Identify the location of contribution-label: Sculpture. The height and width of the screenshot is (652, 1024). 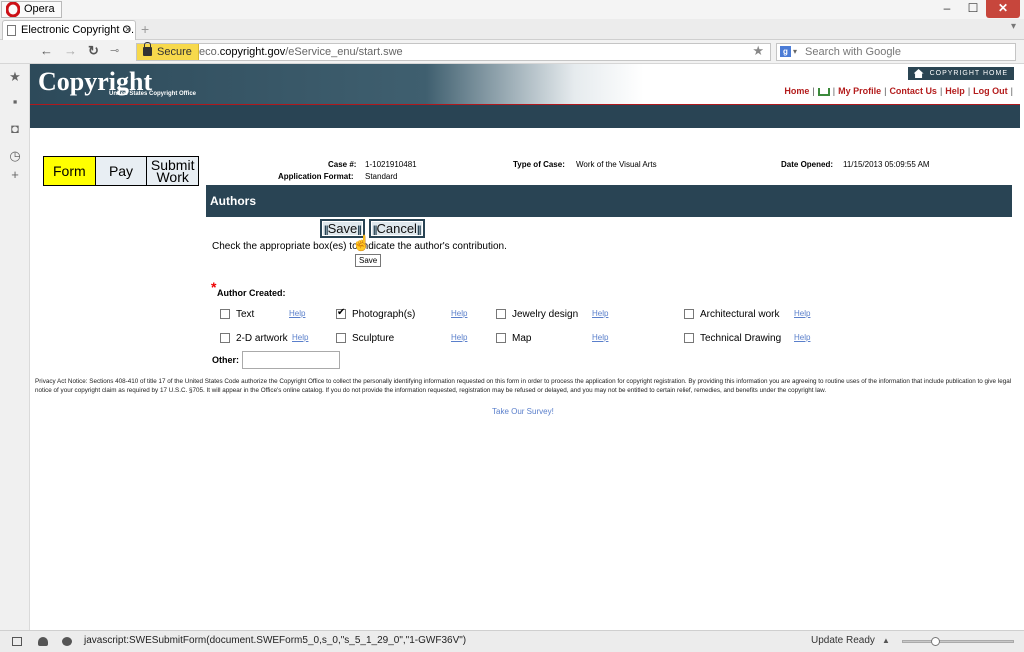
(373, 338).